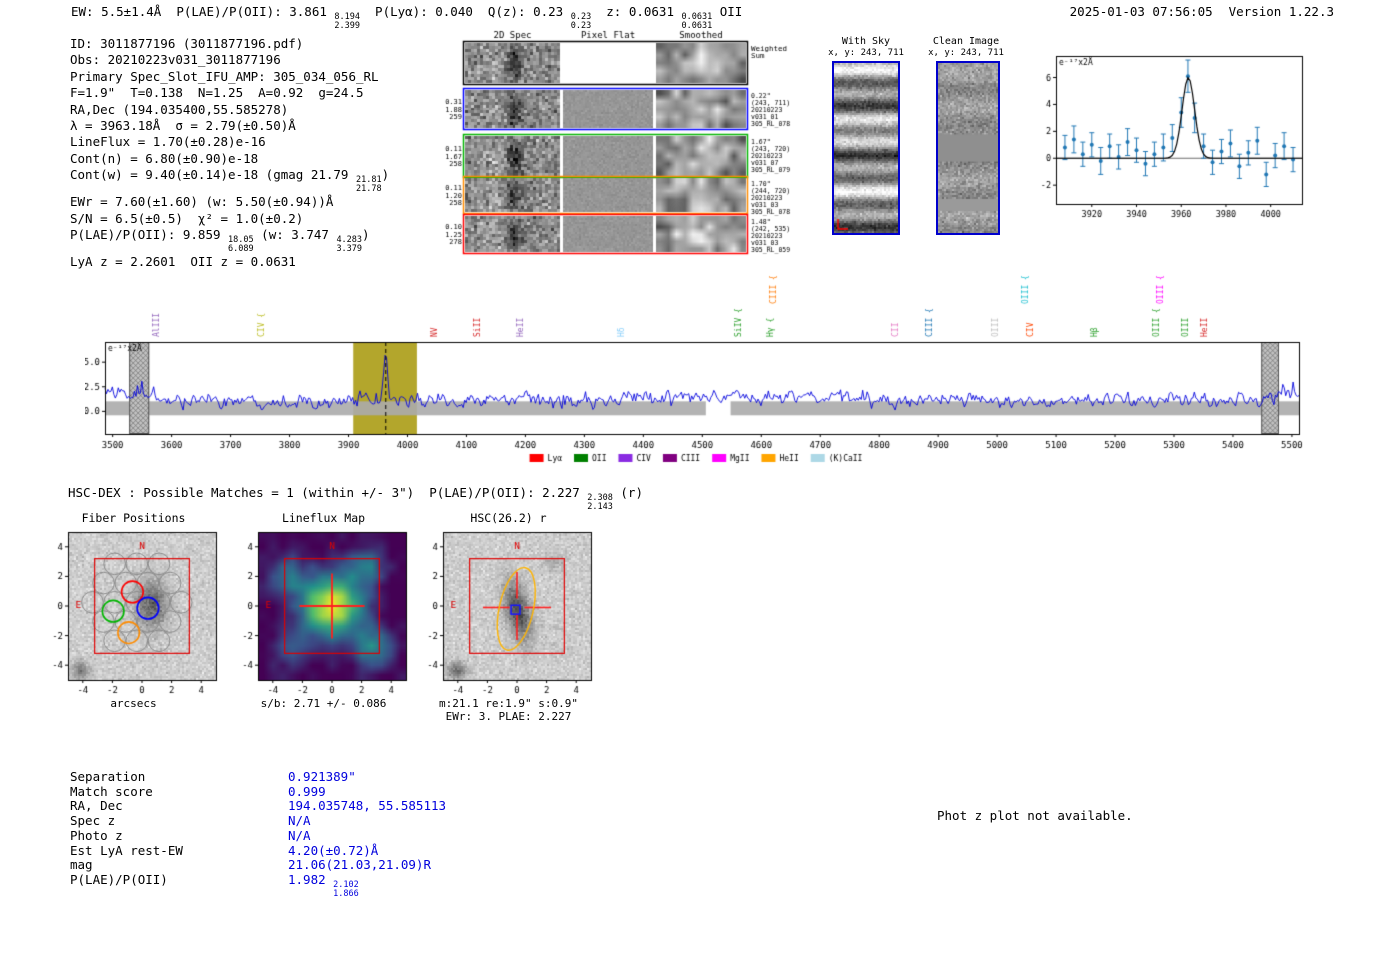  I want to click on with-sky-coords: x, y: 243, 711, so click(866, 53).